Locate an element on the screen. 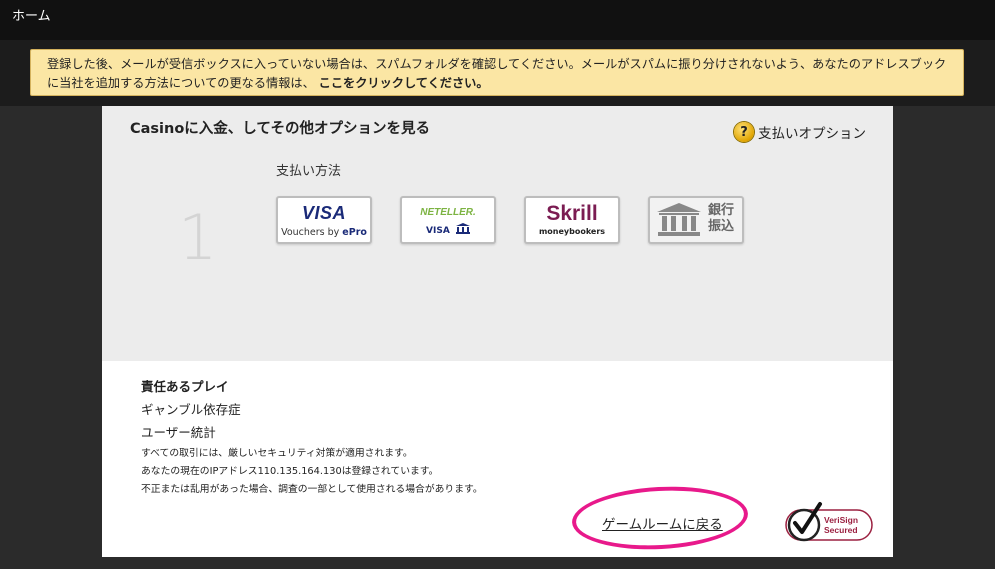 The width and height of the screenshot is (995, 569). verisign-line2: Secured is located at coordinates (841, 530).